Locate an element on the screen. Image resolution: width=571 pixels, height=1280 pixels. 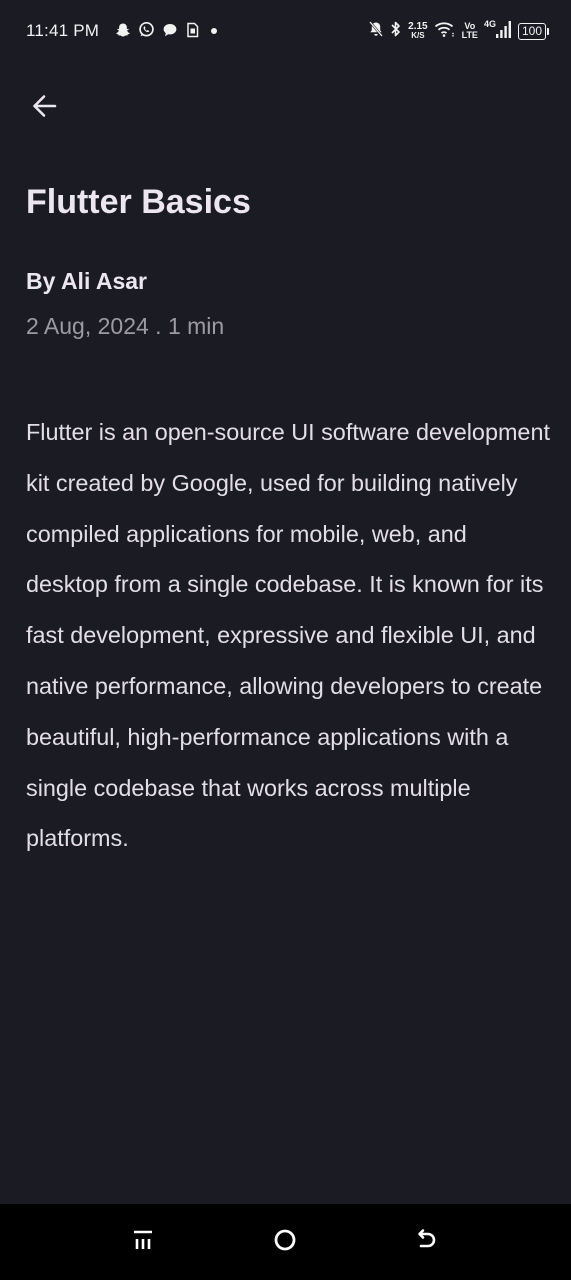
cellular-signal: 4G is located at coordinates (497, 30).